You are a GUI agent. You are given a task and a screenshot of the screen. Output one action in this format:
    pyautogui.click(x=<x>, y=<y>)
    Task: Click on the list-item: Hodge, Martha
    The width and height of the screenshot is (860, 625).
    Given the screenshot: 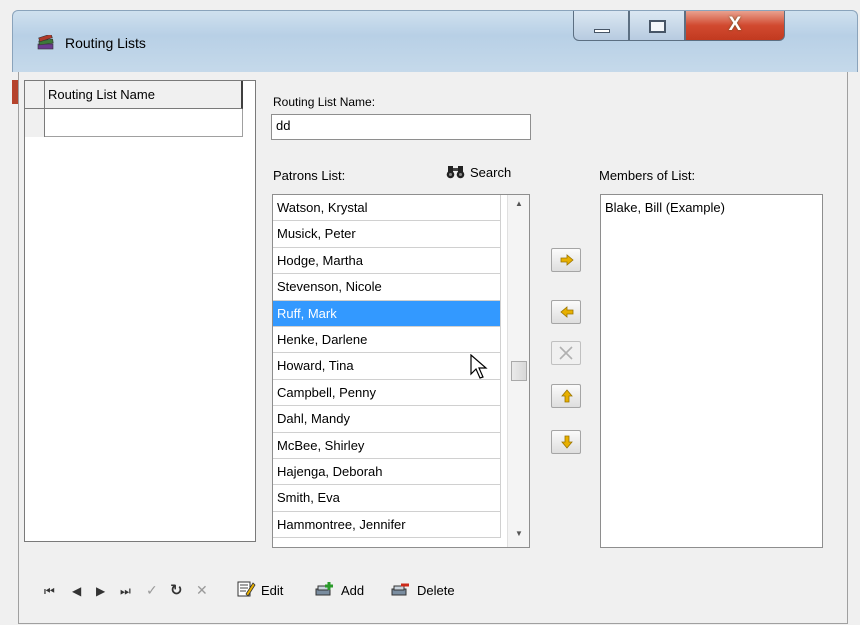 What is the action you would take?
    pyautogui.click(x=387, y=261)
    